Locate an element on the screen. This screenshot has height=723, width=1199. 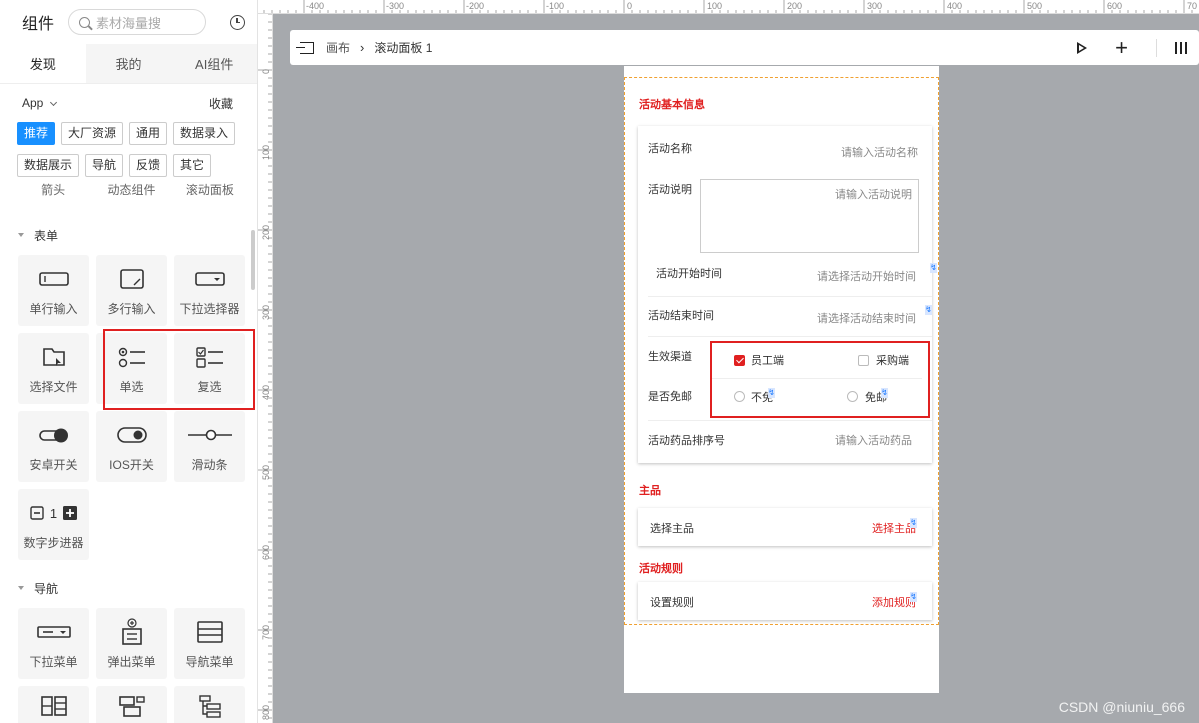
ruler-label: 600 is located at coordinates (1115, 6).